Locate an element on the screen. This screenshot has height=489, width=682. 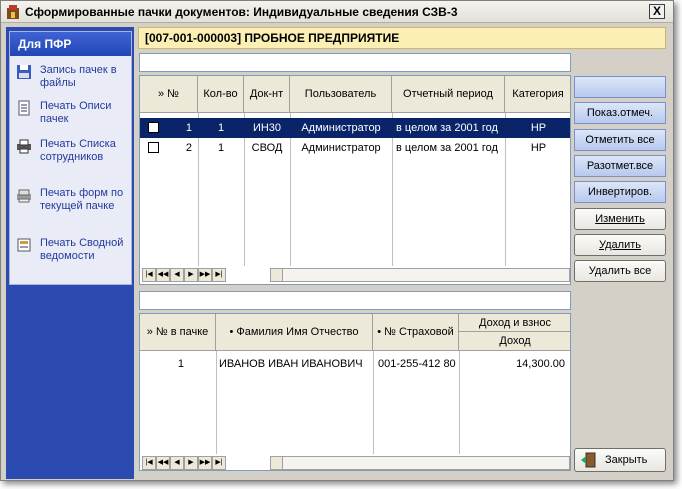
summary-sheet-icon is located at coordinates (24, 245).